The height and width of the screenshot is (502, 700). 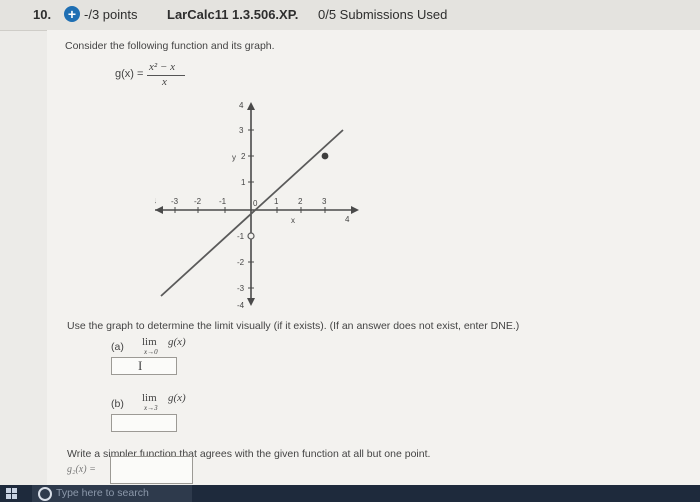 I want to click on origin-label: 0, so click(x=255, y=203).